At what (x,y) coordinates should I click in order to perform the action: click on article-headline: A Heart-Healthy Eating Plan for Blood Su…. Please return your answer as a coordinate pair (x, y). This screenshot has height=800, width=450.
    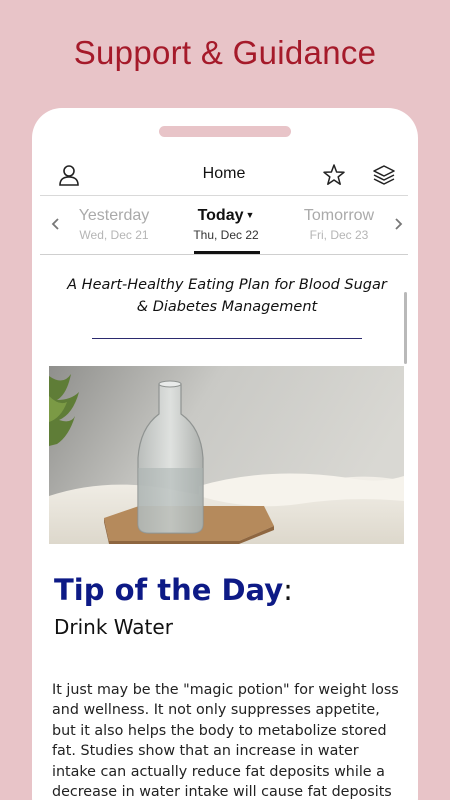
    Looking at the image, I should click on (227, 296).